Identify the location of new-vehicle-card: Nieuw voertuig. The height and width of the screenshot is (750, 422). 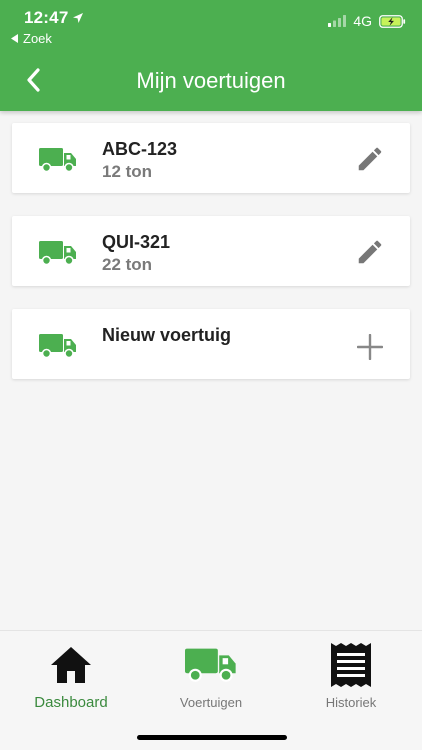
(211, 344).